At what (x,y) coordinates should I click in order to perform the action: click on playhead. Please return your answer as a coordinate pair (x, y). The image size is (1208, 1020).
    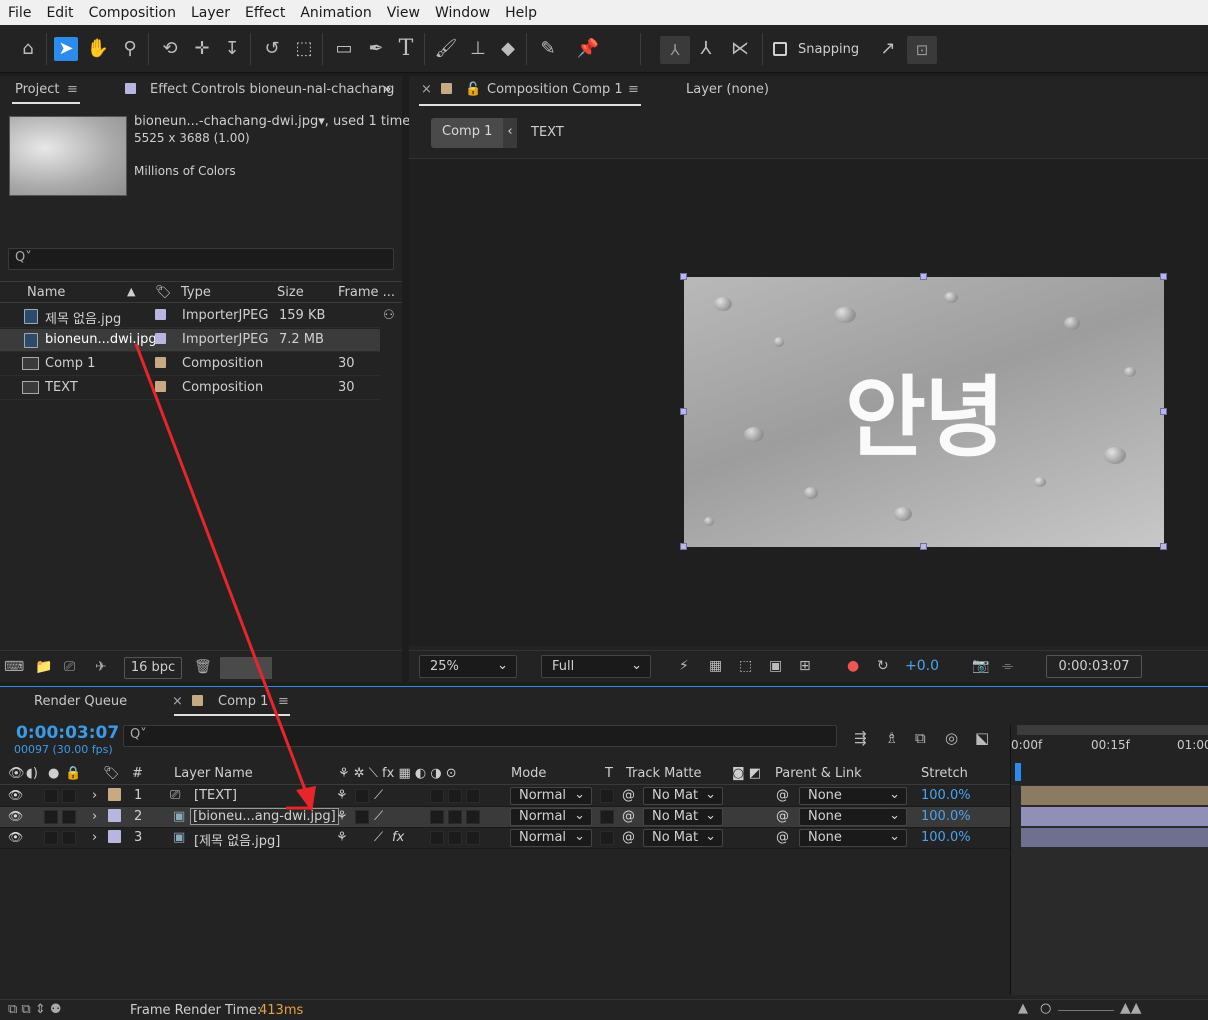
    Looking at the image, I should click on (1018, 772).